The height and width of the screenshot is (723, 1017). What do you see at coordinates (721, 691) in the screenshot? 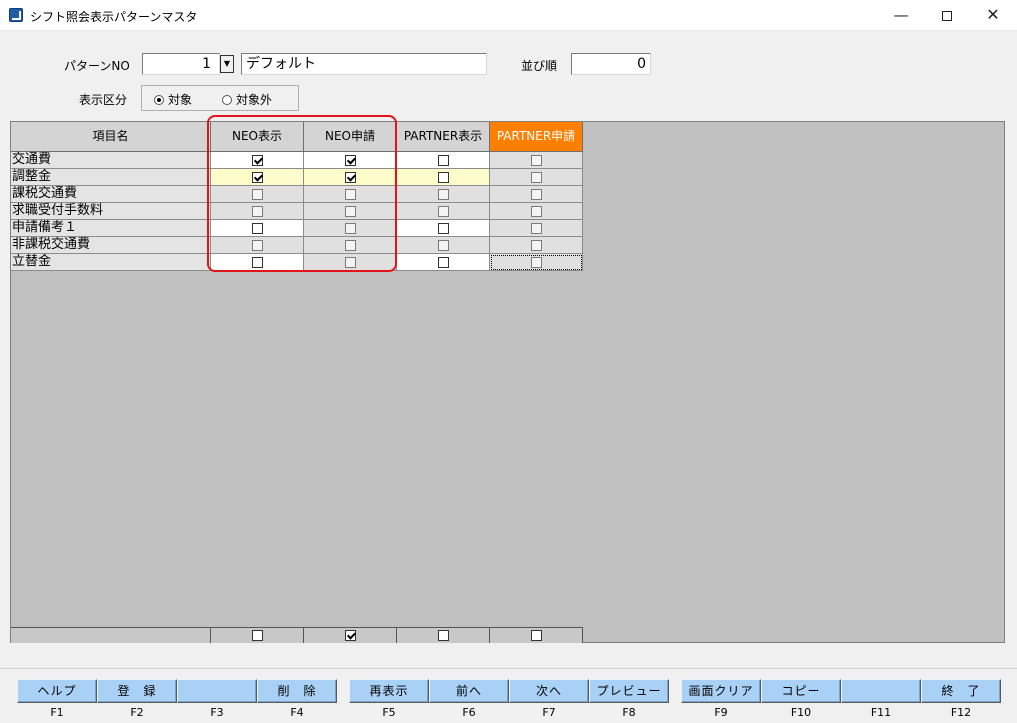
I see `fkey-f9-button: 画面クリア` at bounding box center [721, 691].